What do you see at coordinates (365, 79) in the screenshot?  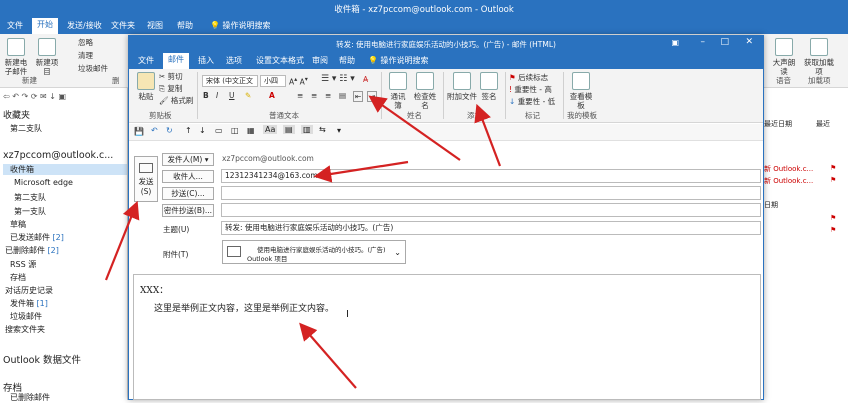 I see `clear-format-icon: A̶` at bounding box center [365, 79].